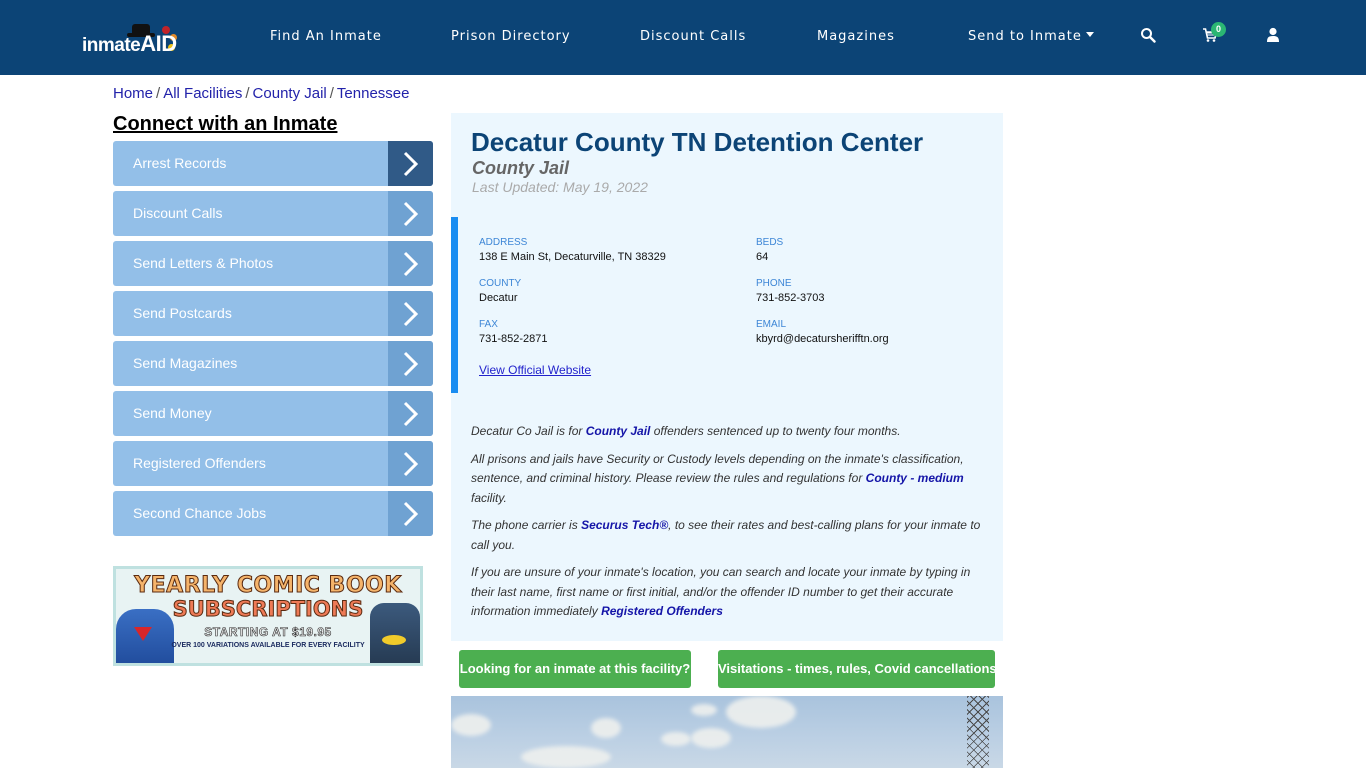 Image resolution: width=1366 pixels, height=768 pixels. Describe the element at coordinates (268, 609) in the screenshot. I see `banner-subheadline: SUBSCRIPTIONS` at that location.